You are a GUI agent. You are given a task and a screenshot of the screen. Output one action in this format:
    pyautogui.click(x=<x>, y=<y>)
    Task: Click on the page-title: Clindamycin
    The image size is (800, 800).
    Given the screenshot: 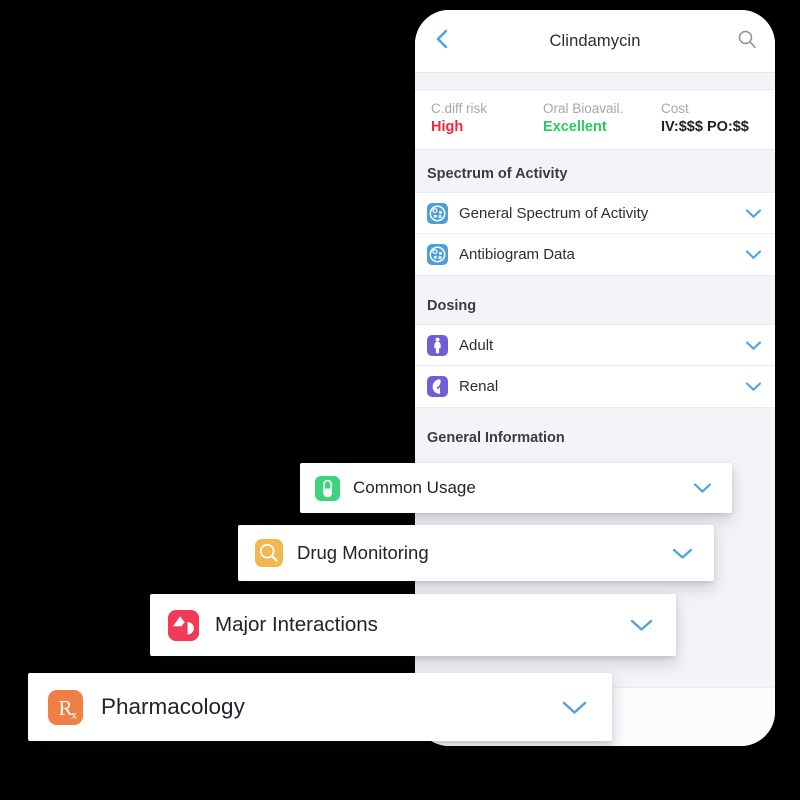 What is the action you would take?
    pyautogui.click(x=595, y=40)
    